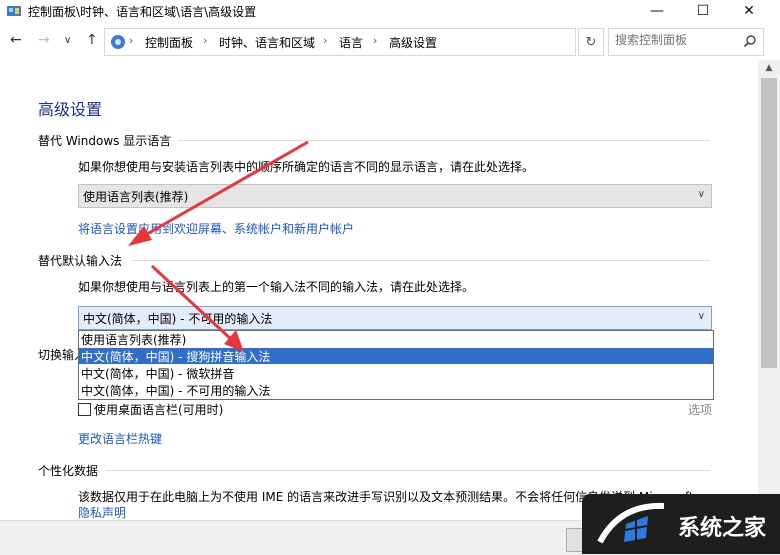  I want to click on scrollbar-thumb, so click(769, 223).